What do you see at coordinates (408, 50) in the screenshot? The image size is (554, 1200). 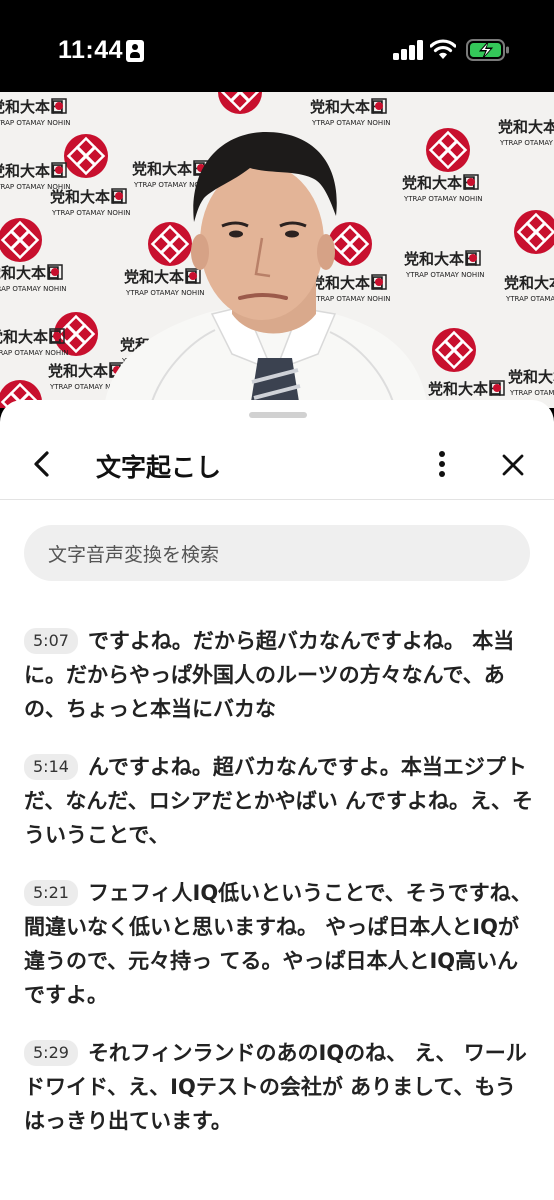 I see `cellular-signal-icon` at bounding box center [408, 50].